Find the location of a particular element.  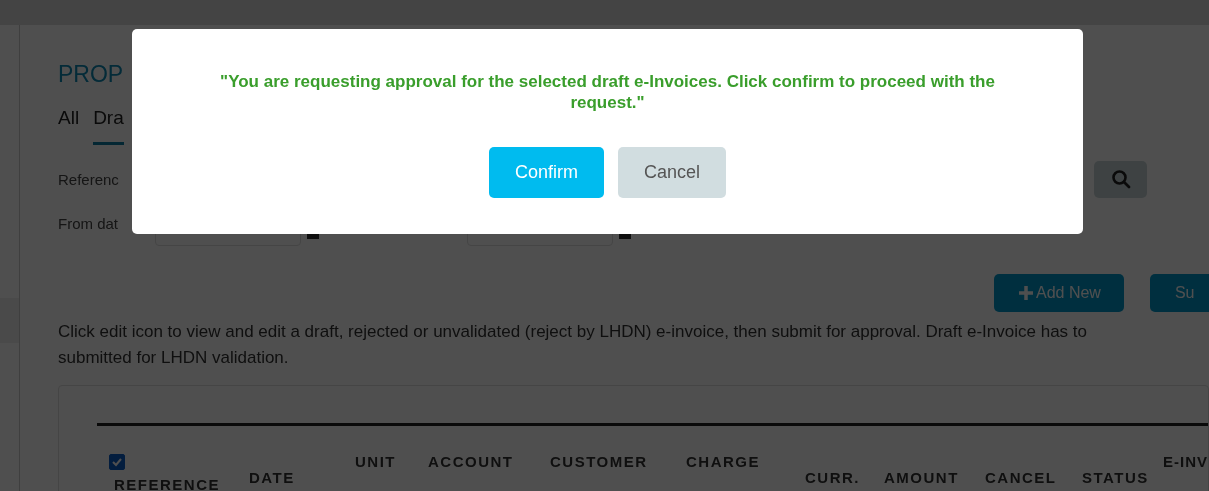

column-header: CURR. is located at coordinates (832, 477).